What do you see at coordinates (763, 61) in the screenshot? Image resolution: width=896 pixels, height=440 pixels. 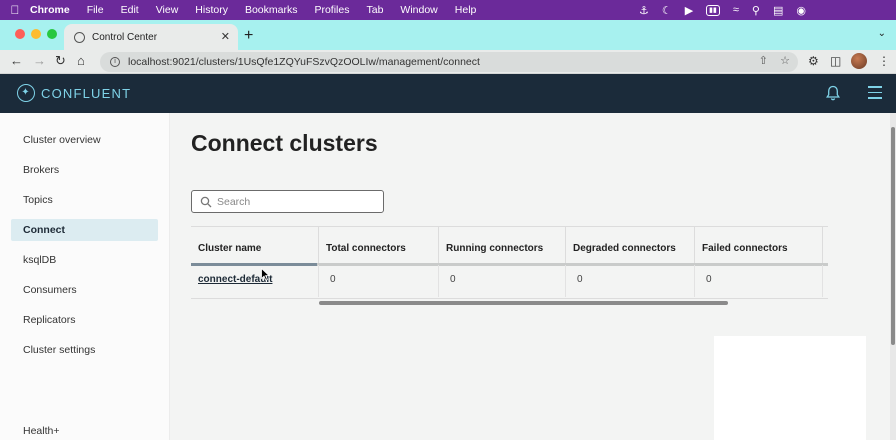 I see `share-icon: ⇧` at bounding box center [763, 61].